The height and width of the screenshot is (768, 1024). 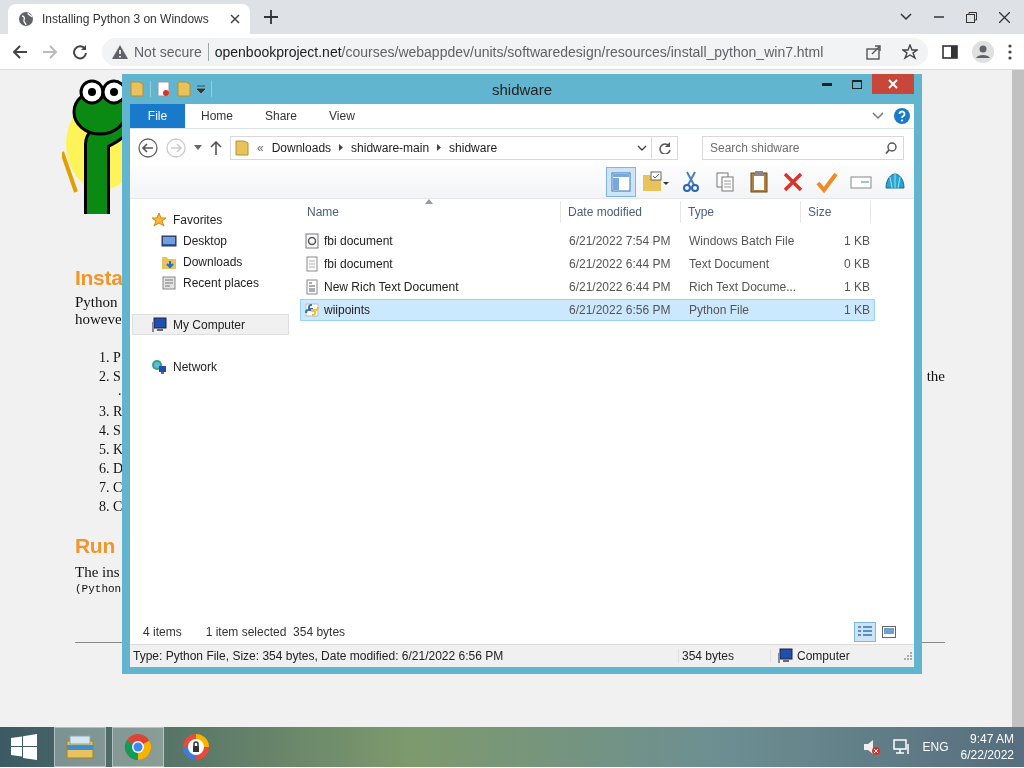 I want to click on list-item-text: 2. S, so click(x=110, y=377).